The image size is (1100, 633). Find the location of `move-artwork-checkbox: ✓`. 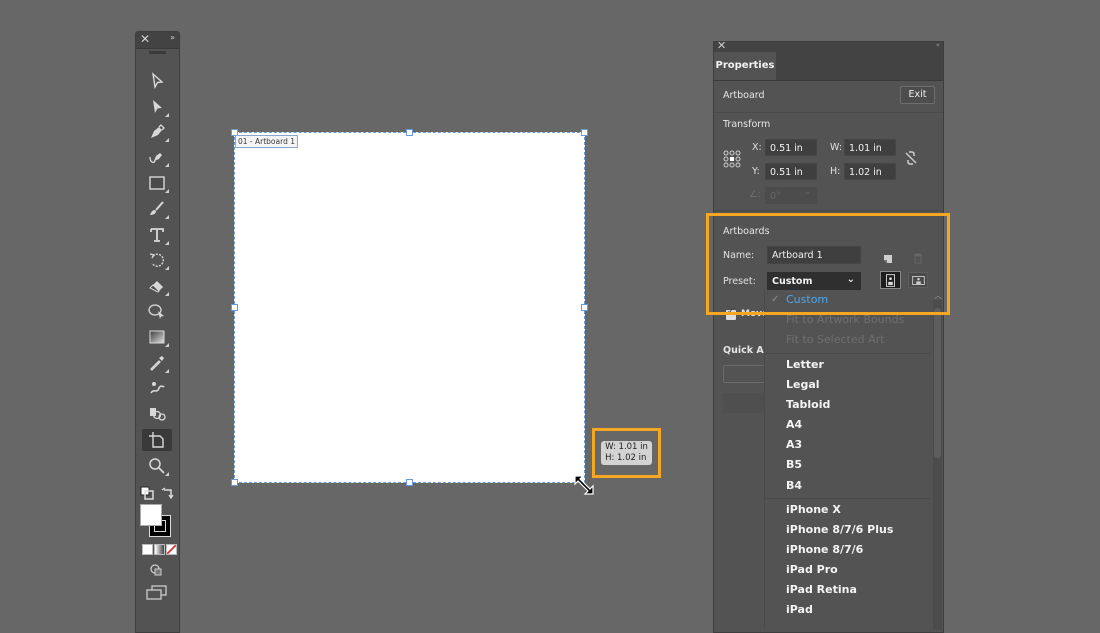

move-artwork-checkbox: ✓ is located at coordinates (731, 313).